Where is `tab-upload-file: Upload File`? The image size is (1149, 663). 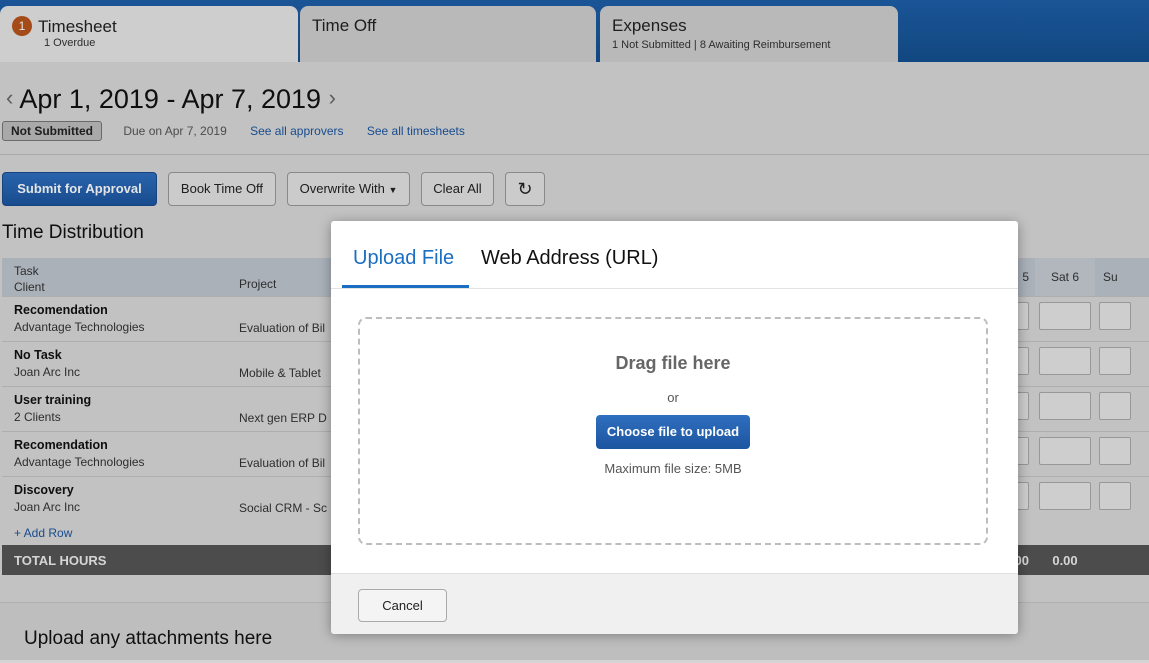 tab-upload-file: Upload File is located at coordinates (403, 258).